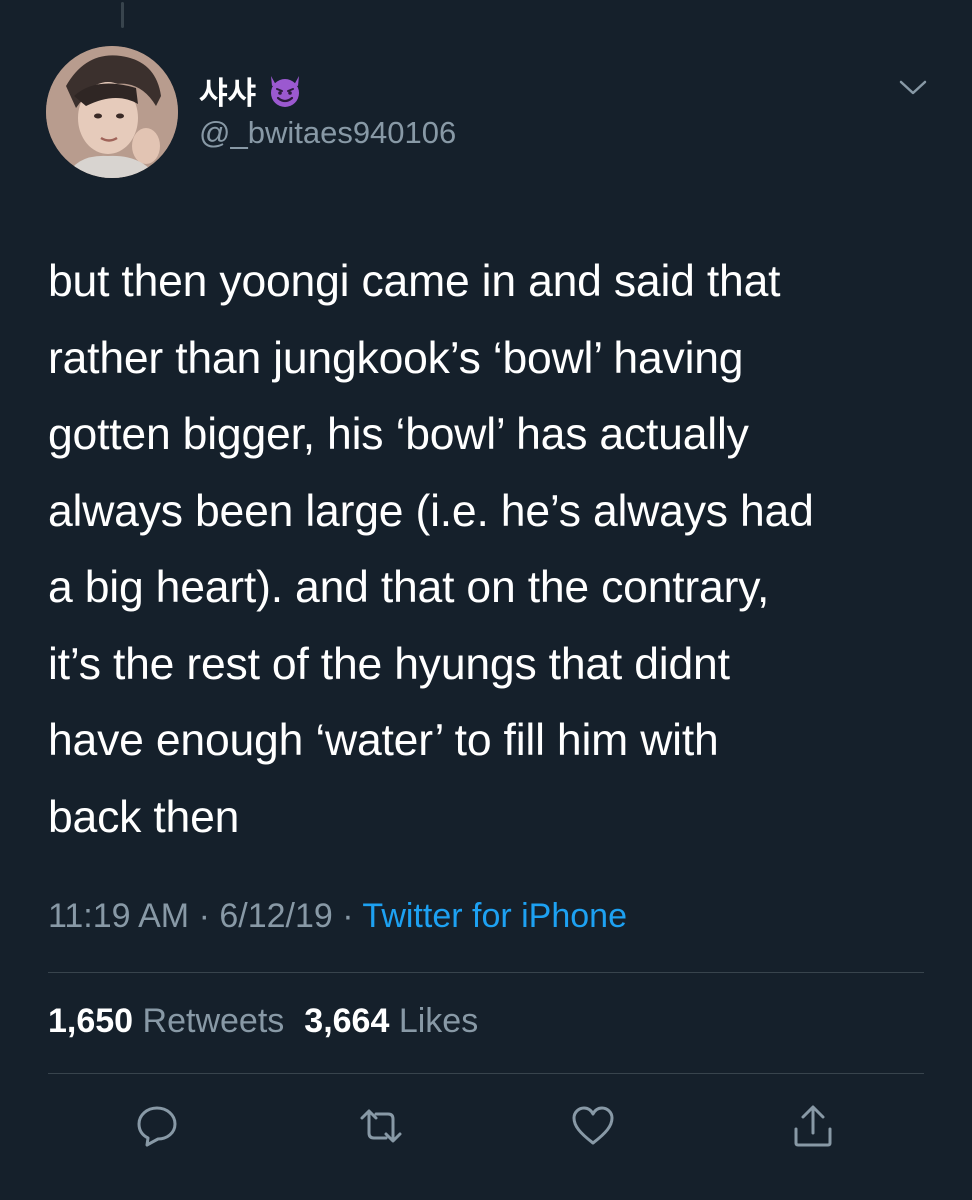  Describe the element at coordinates (389, 664) in the screenshot. I see `tweet-text-line: it’s the rest of the hyungs that didnt` at that location.